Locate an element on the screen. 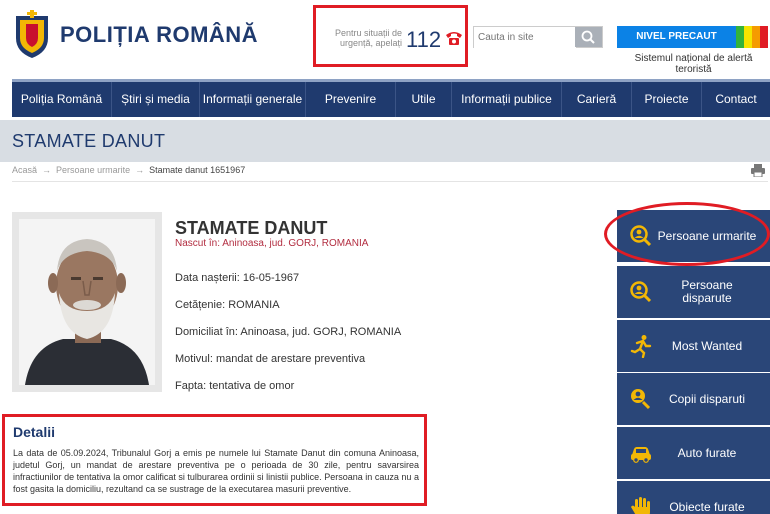 The image size is (770, 514). emergency-number: 112 is located at coordinates (423, 40).